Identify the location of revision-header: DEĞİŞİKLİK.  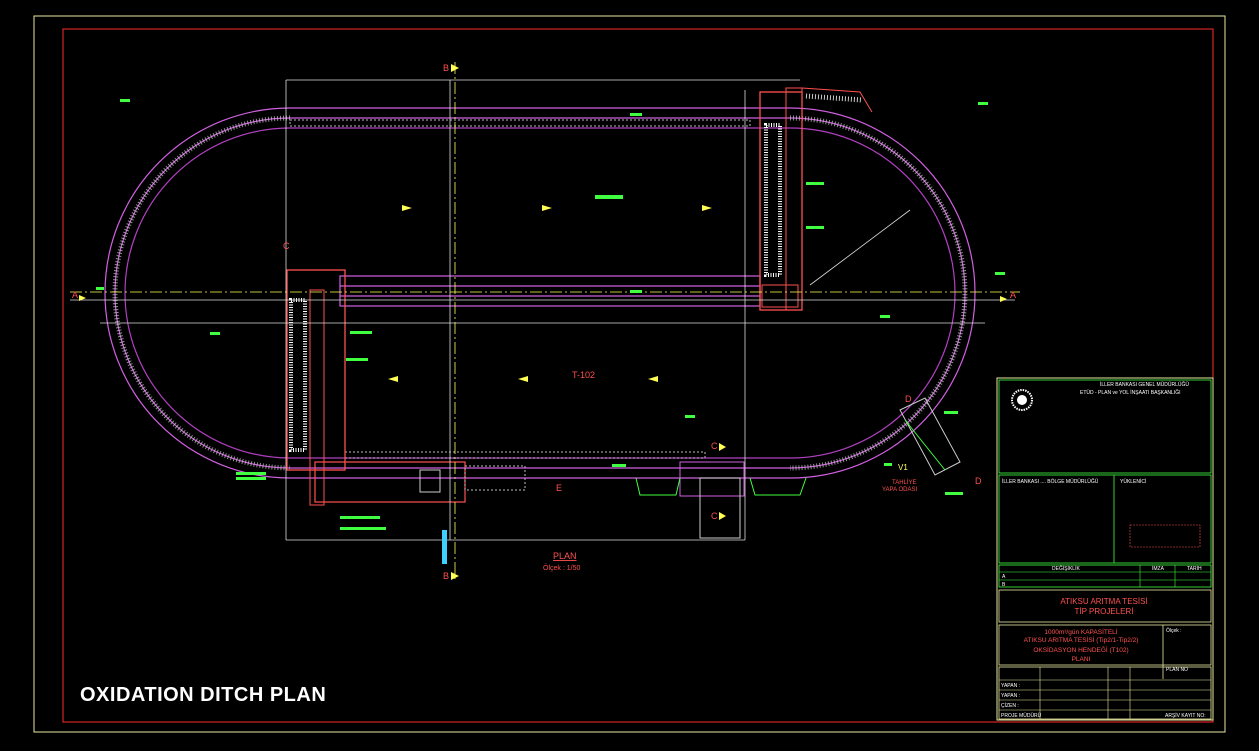
(1066, 568).